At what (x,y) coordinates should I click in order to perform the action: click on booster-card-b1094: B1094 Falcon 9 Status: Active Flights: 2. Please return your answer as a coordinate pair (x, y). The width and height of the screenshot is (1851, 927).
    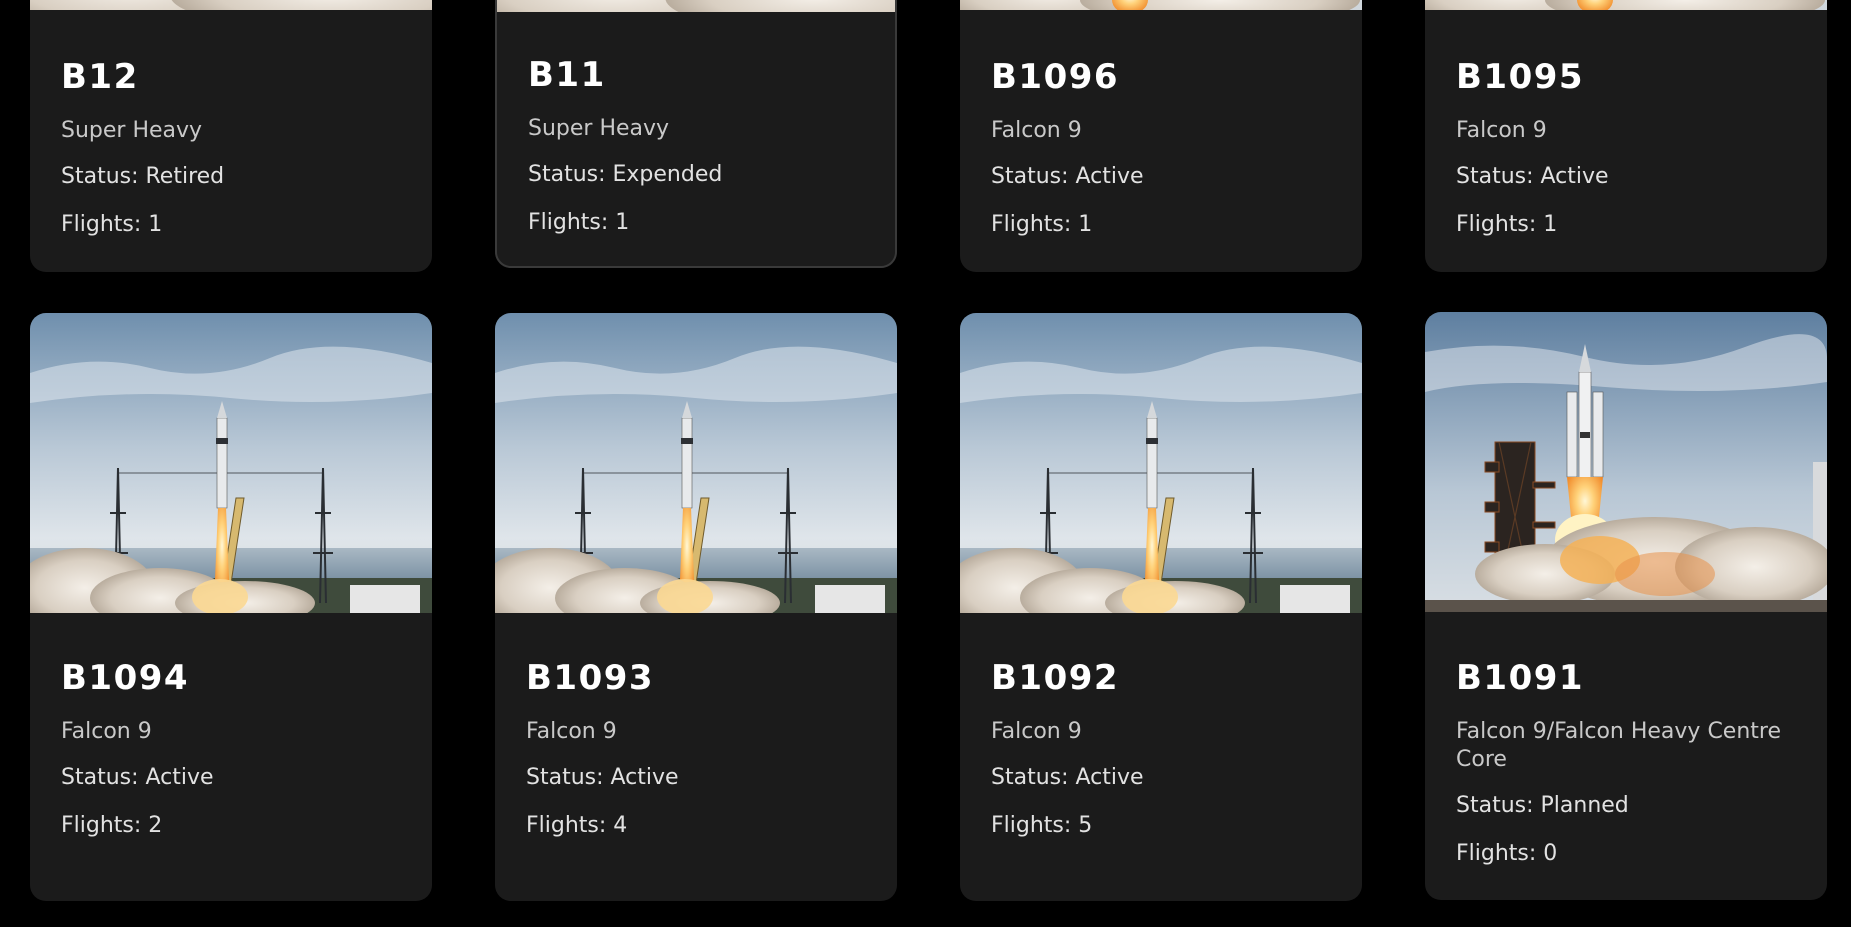
    Looking at the image, I should click on (231, 607).